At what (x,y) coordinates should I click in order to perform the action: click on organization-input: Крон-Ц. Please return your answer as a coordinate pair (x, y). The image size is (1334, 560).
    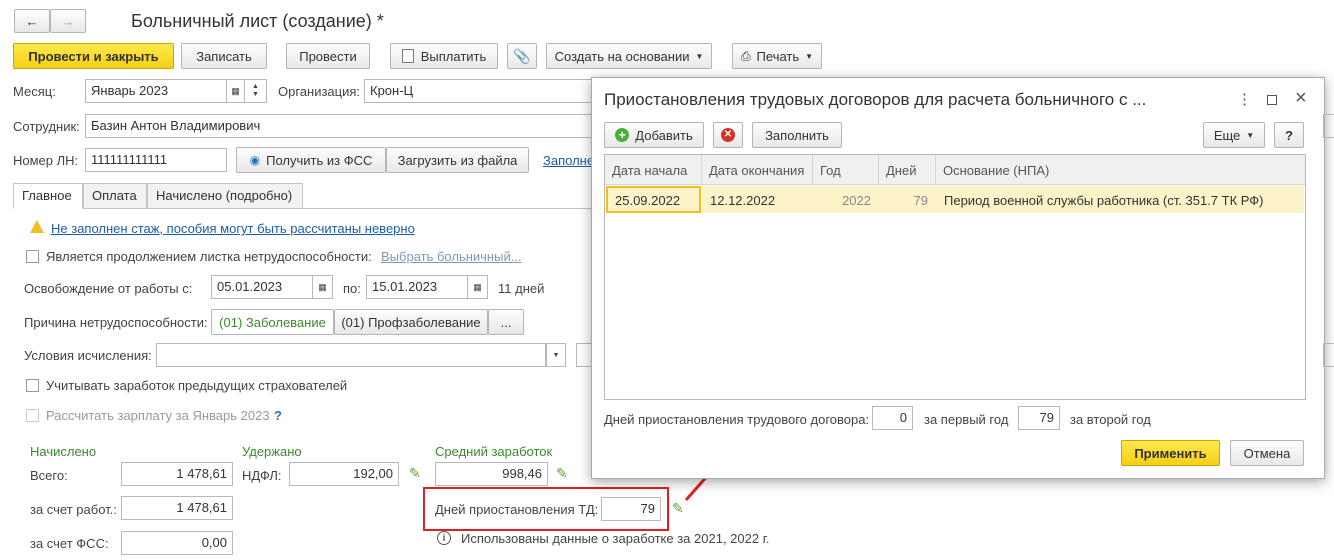
    Looking at the image, I should click on (478, 91).